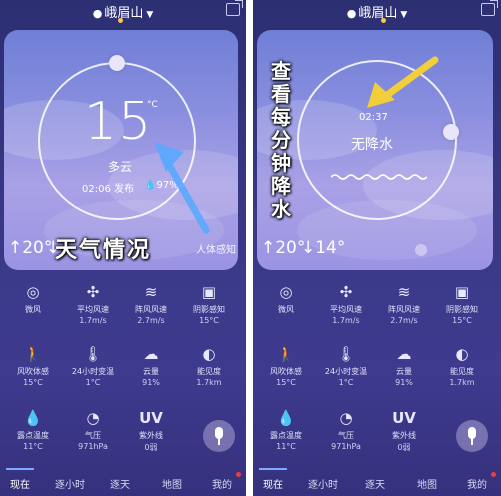 This screenshot has width=501, height=496. What do you see at coordinates (346, 371) in the screenshot?
I see `detail-label: 24小时变温` at bounding box center [346, 371].